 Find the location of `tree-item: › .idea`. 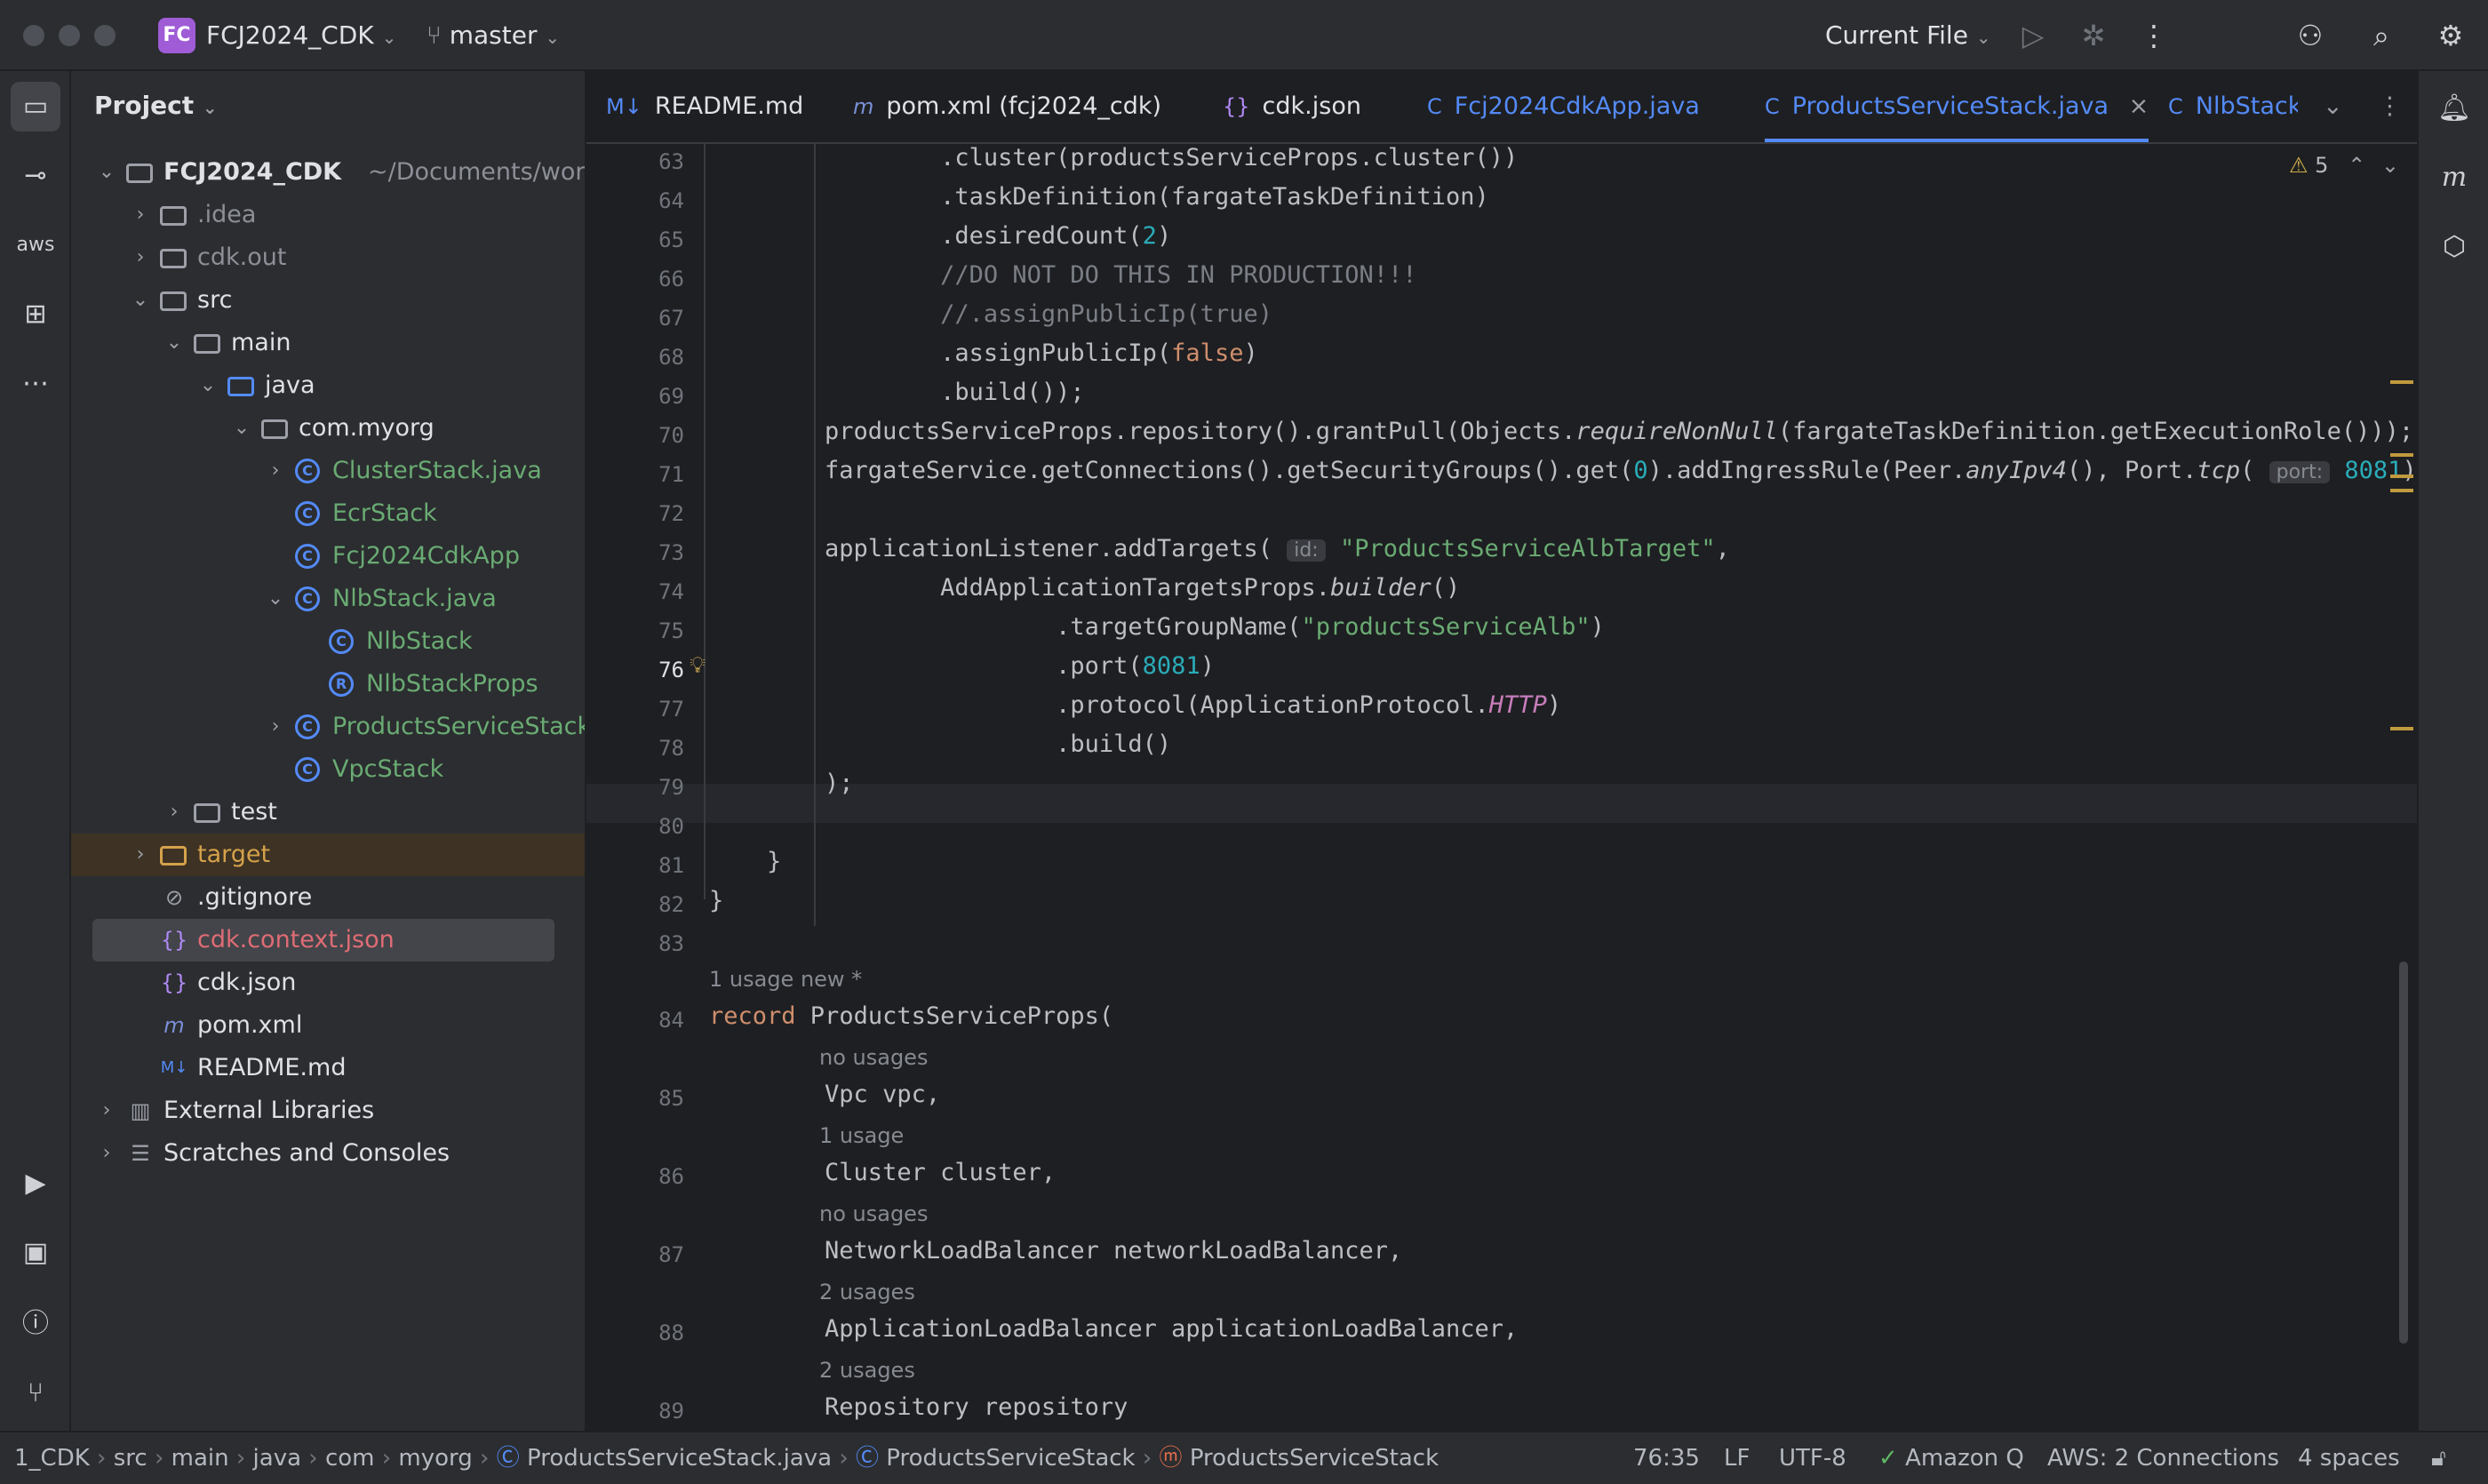

tree-item: › .idea is located at coordinates (328, 215).